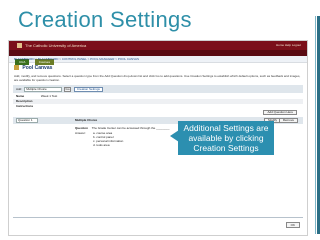 The image size is (320, 240). Describe the element at coordinates (80, 133) in the screenshot. I see `answer-label: Answer:` at that location.